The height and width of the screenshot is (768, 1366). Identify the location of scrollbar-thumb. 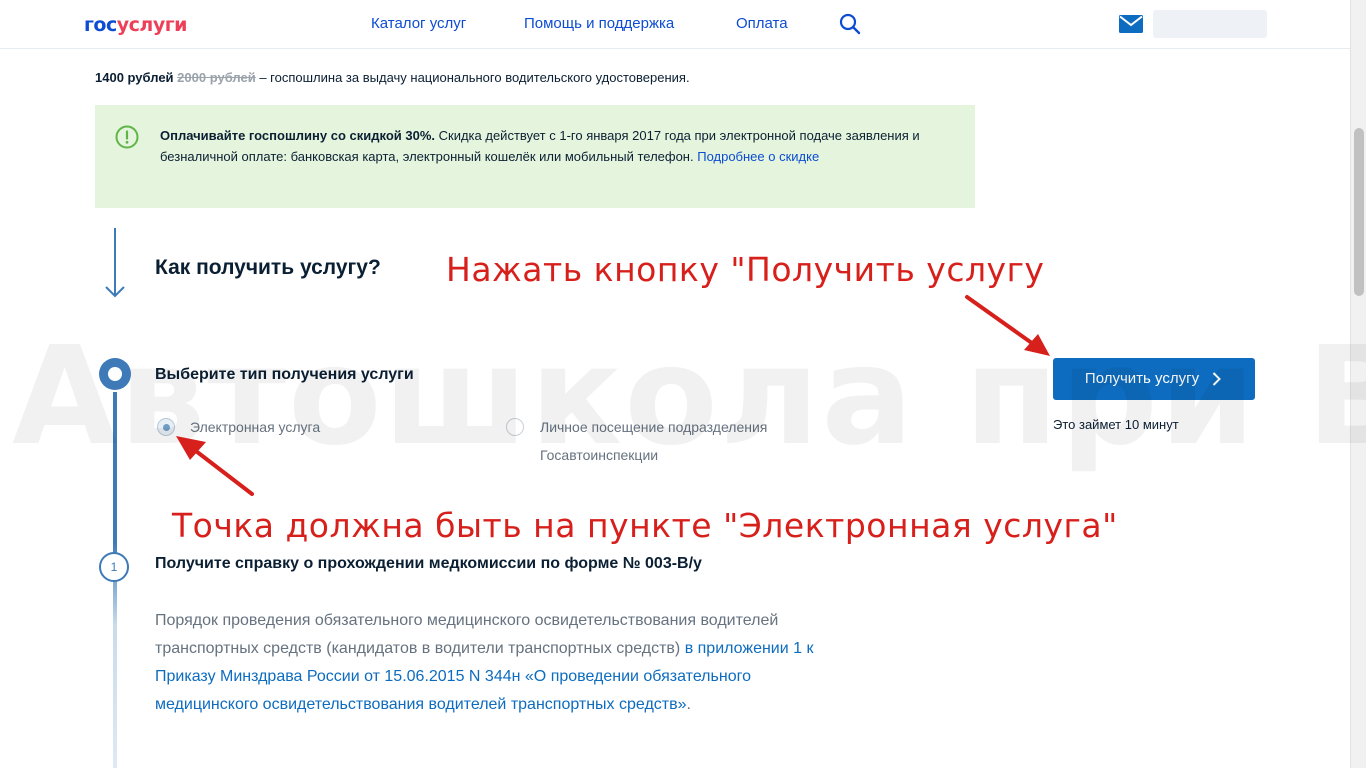
(1359, 212).